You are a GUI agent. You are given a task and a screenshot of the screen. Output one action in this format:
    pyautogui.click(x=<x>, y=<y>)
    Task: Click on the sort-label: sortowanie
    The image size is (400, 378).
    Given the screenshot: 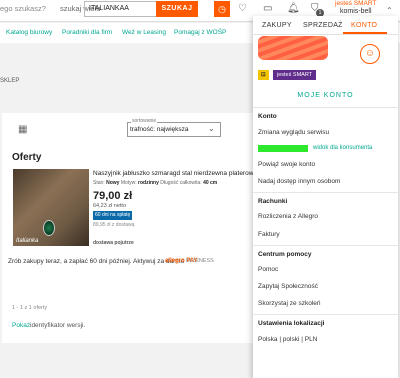 What is the action you would take?
    pyautogui.click(x=144, y=121)
    